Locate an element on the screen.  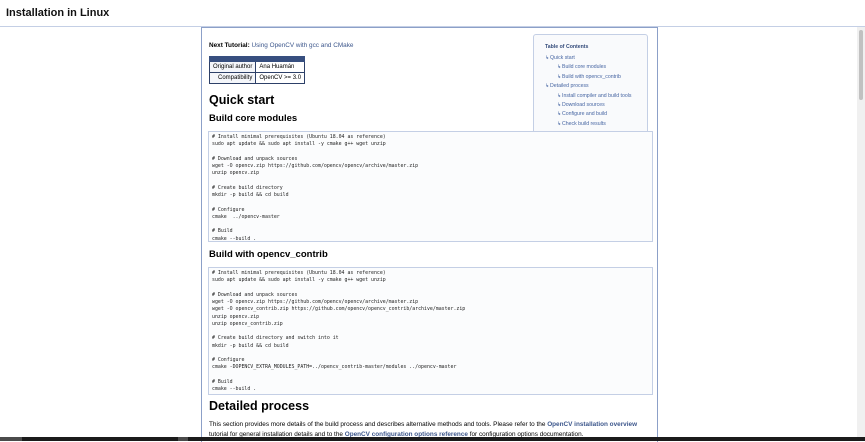
heading-quick-start: Quick start is located at coordinates (242, 100).